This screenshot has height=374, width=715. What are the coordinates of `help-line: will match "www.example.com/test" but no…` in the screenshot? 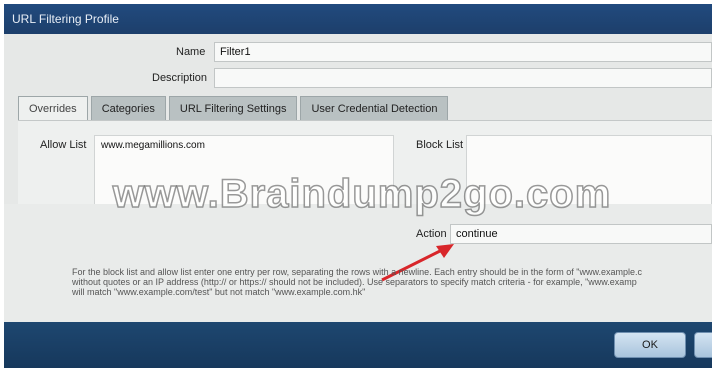 It's located at (219, 292).